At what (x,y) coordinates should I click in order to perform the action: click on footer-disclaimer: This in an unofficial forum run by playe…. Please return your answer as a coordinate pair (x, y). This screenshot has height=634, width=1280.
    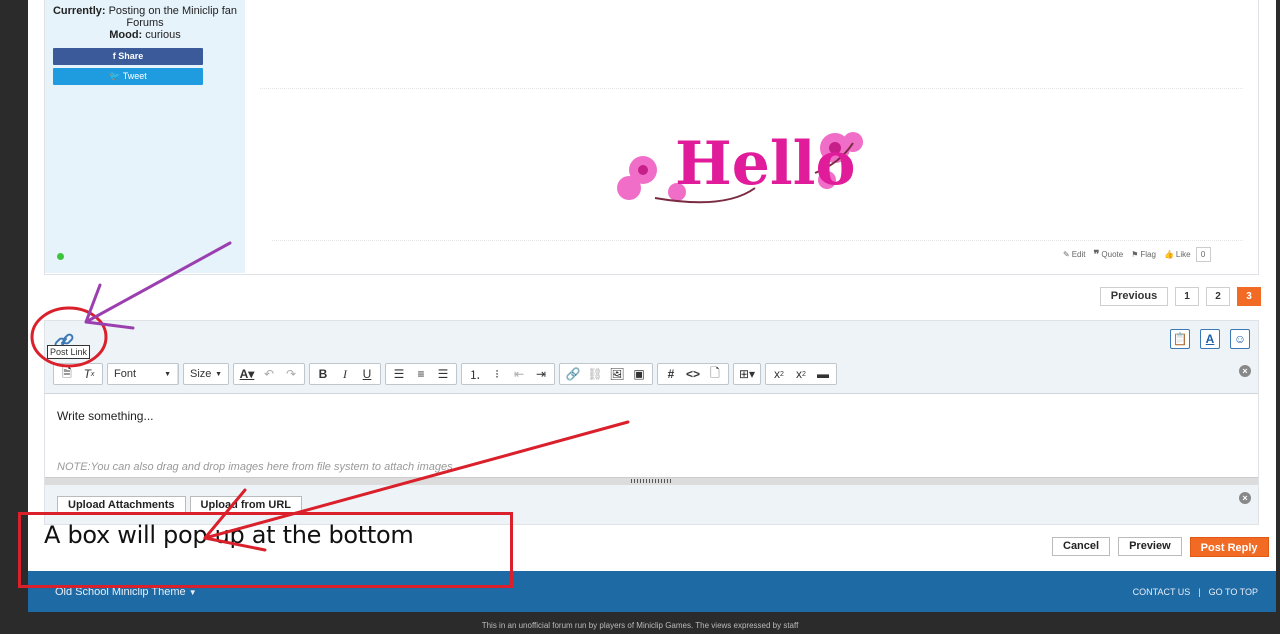
    Looking at the image, I should click on (640, 625).